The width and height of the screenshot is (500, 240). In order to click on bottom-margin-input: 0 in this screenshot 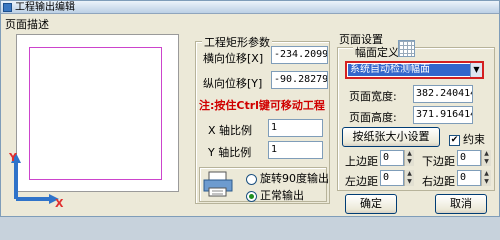, I will do `click(469, 158)`.